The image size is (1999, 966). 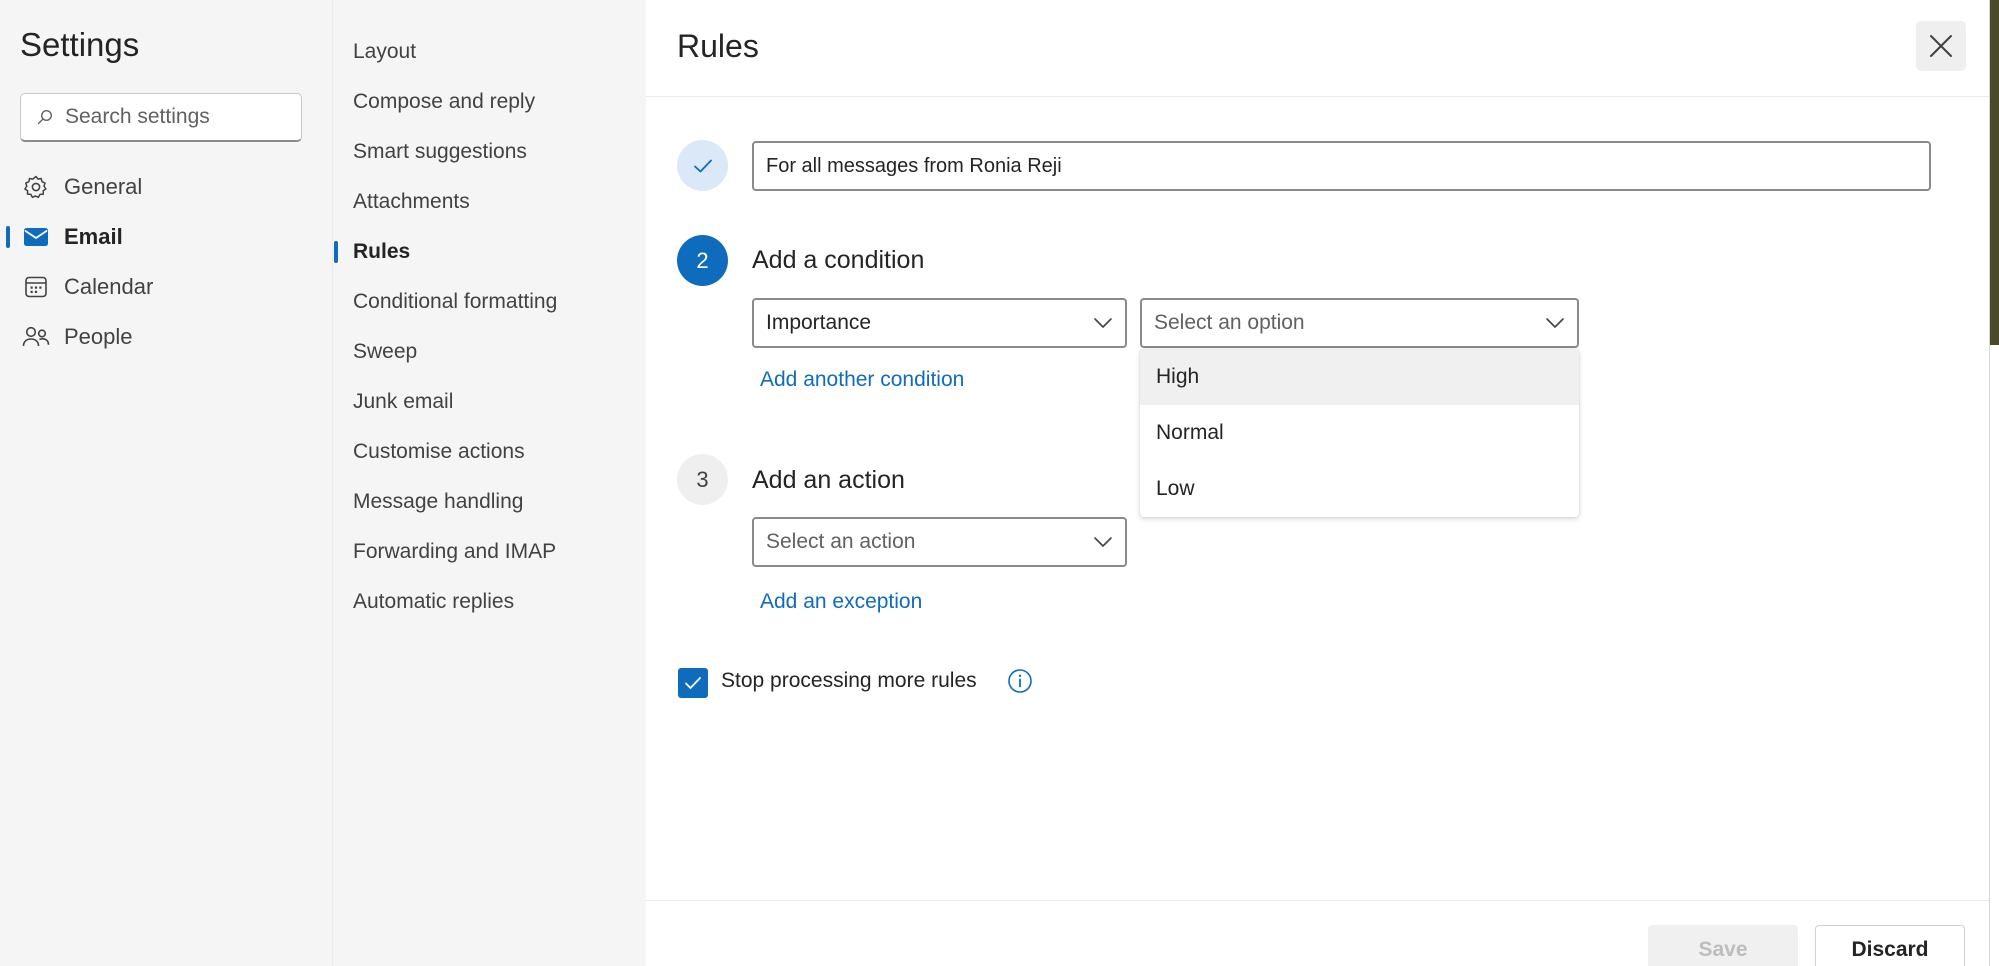 What do you see at coordinates (849, 680) in the screenshot?
I see `stop-processing-label: Stop processing more rules` at bounding box center [849, 680].